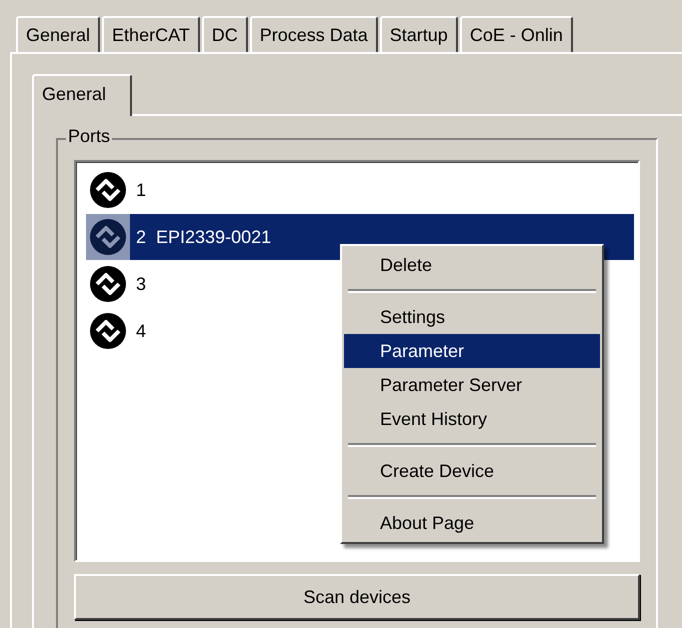  Describe the element at coordinates (472, 471) in the screenshot. I see `menu-item: Create Device` at that location.